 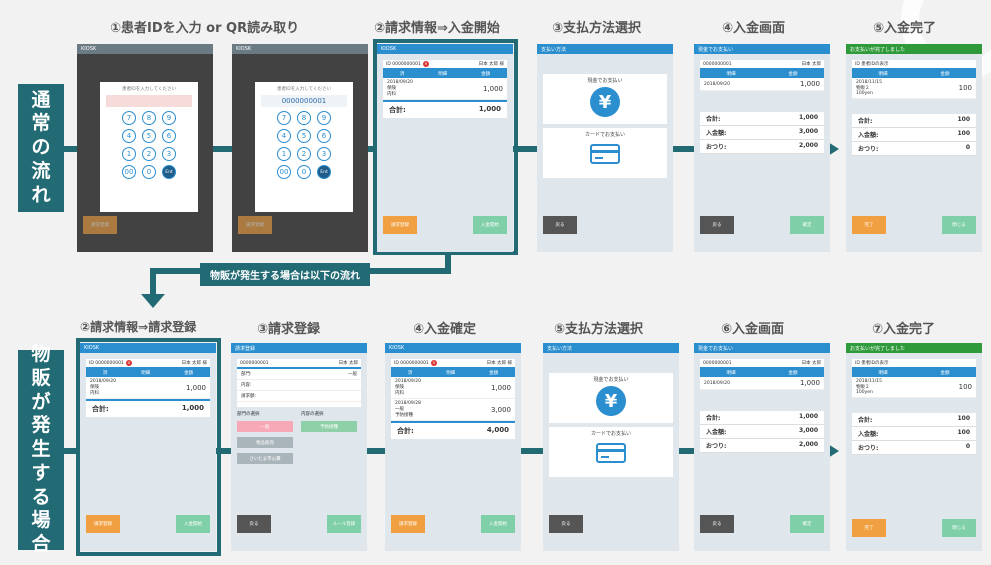 I want to click on content-option: 予防接種, so click(x=329, y=426).